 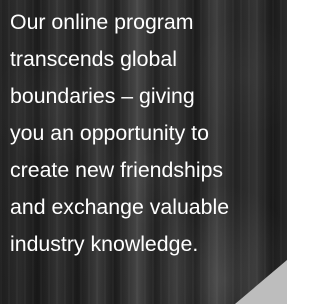 What do you see at coordinates (109, 133) in the screenshot?
I see `hero-copy-line-4: you an opportunity to` at bounding box center [109, 133].